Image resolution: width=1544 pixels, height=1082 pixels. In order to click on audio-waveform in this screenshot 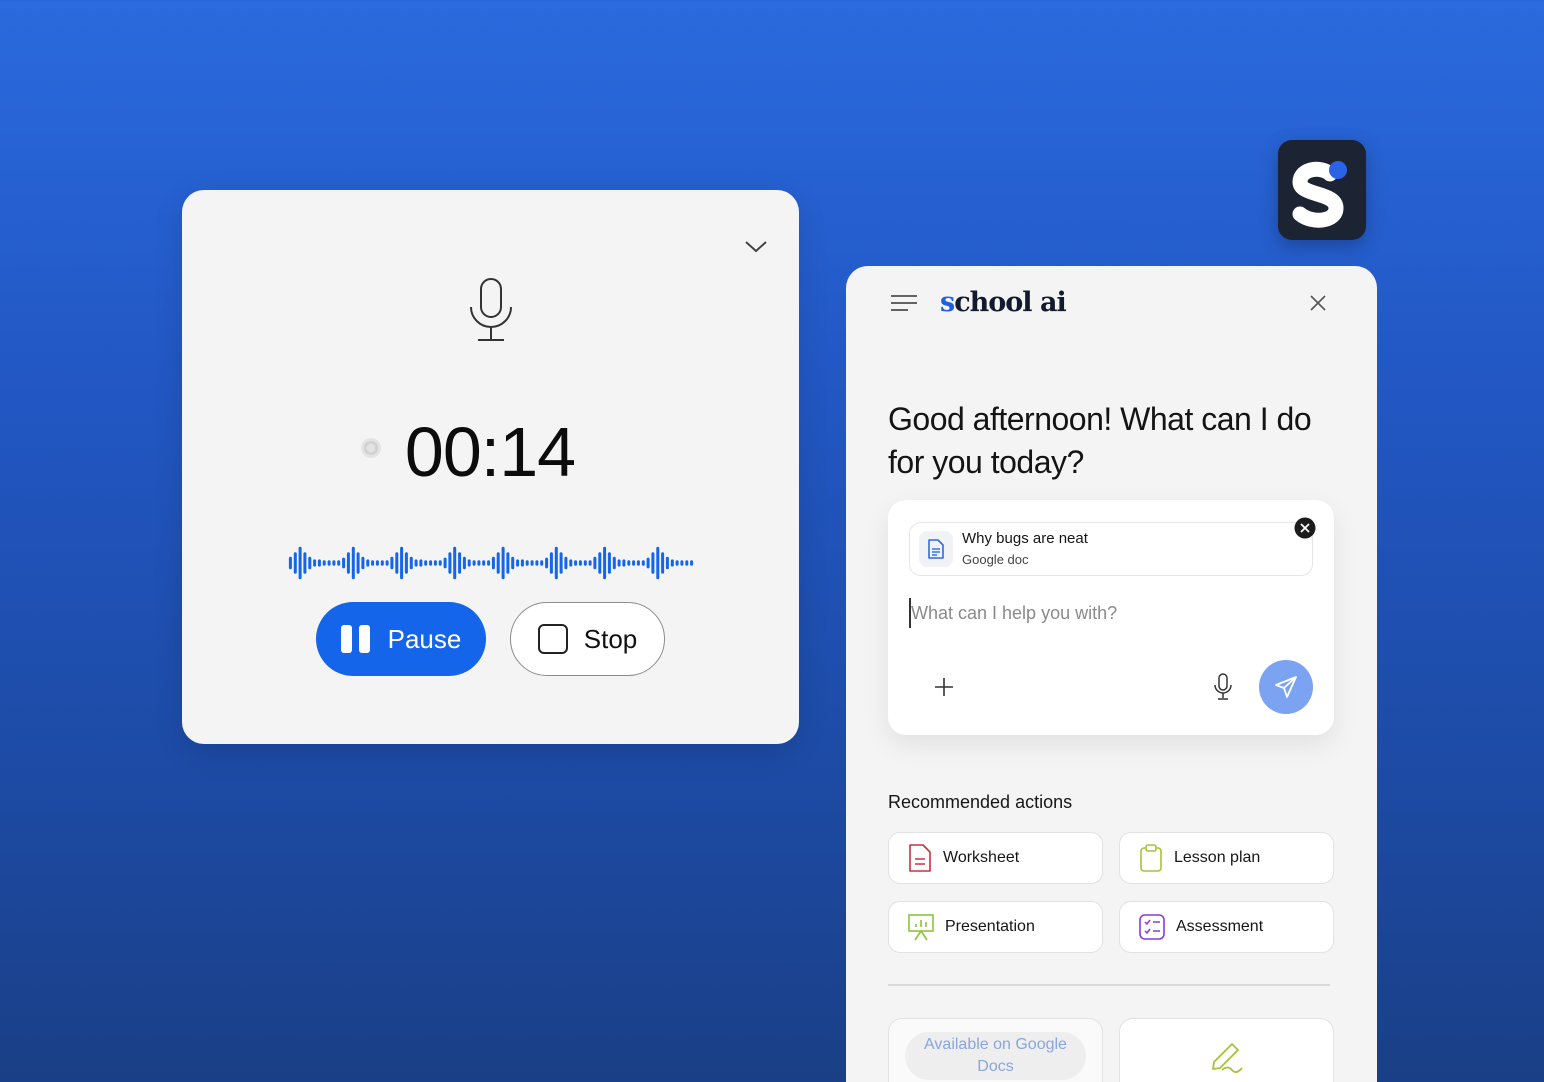, I will do `click(491, 563)`.